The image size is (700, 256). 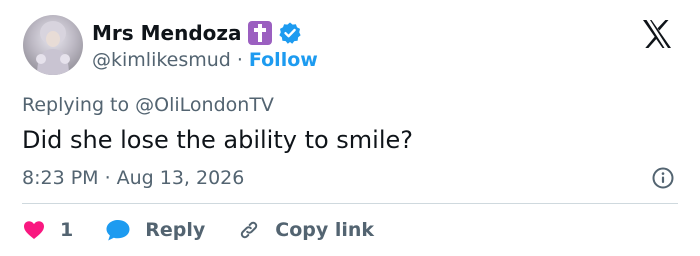 What do you see at coordinates (67, 230) in the screenshot?
I see `like-count: 1` at bounding box center [67, 230].